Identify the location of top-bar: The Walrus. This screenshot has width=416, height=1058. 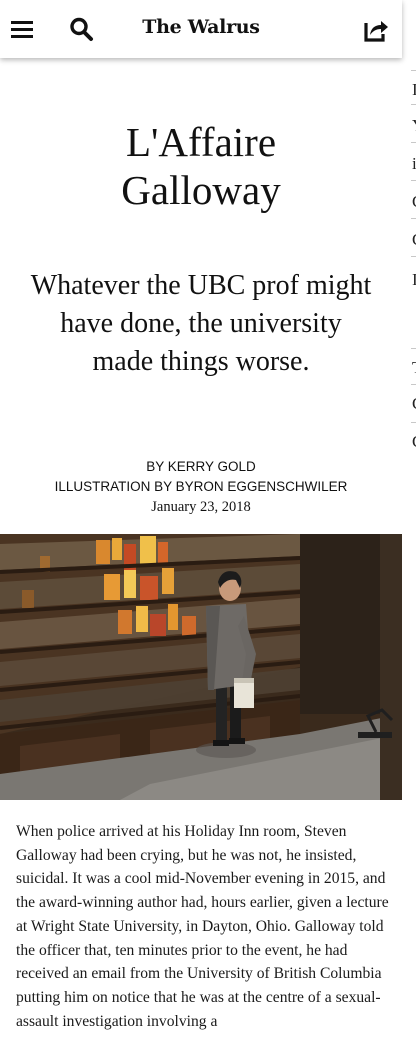
(201, 29).